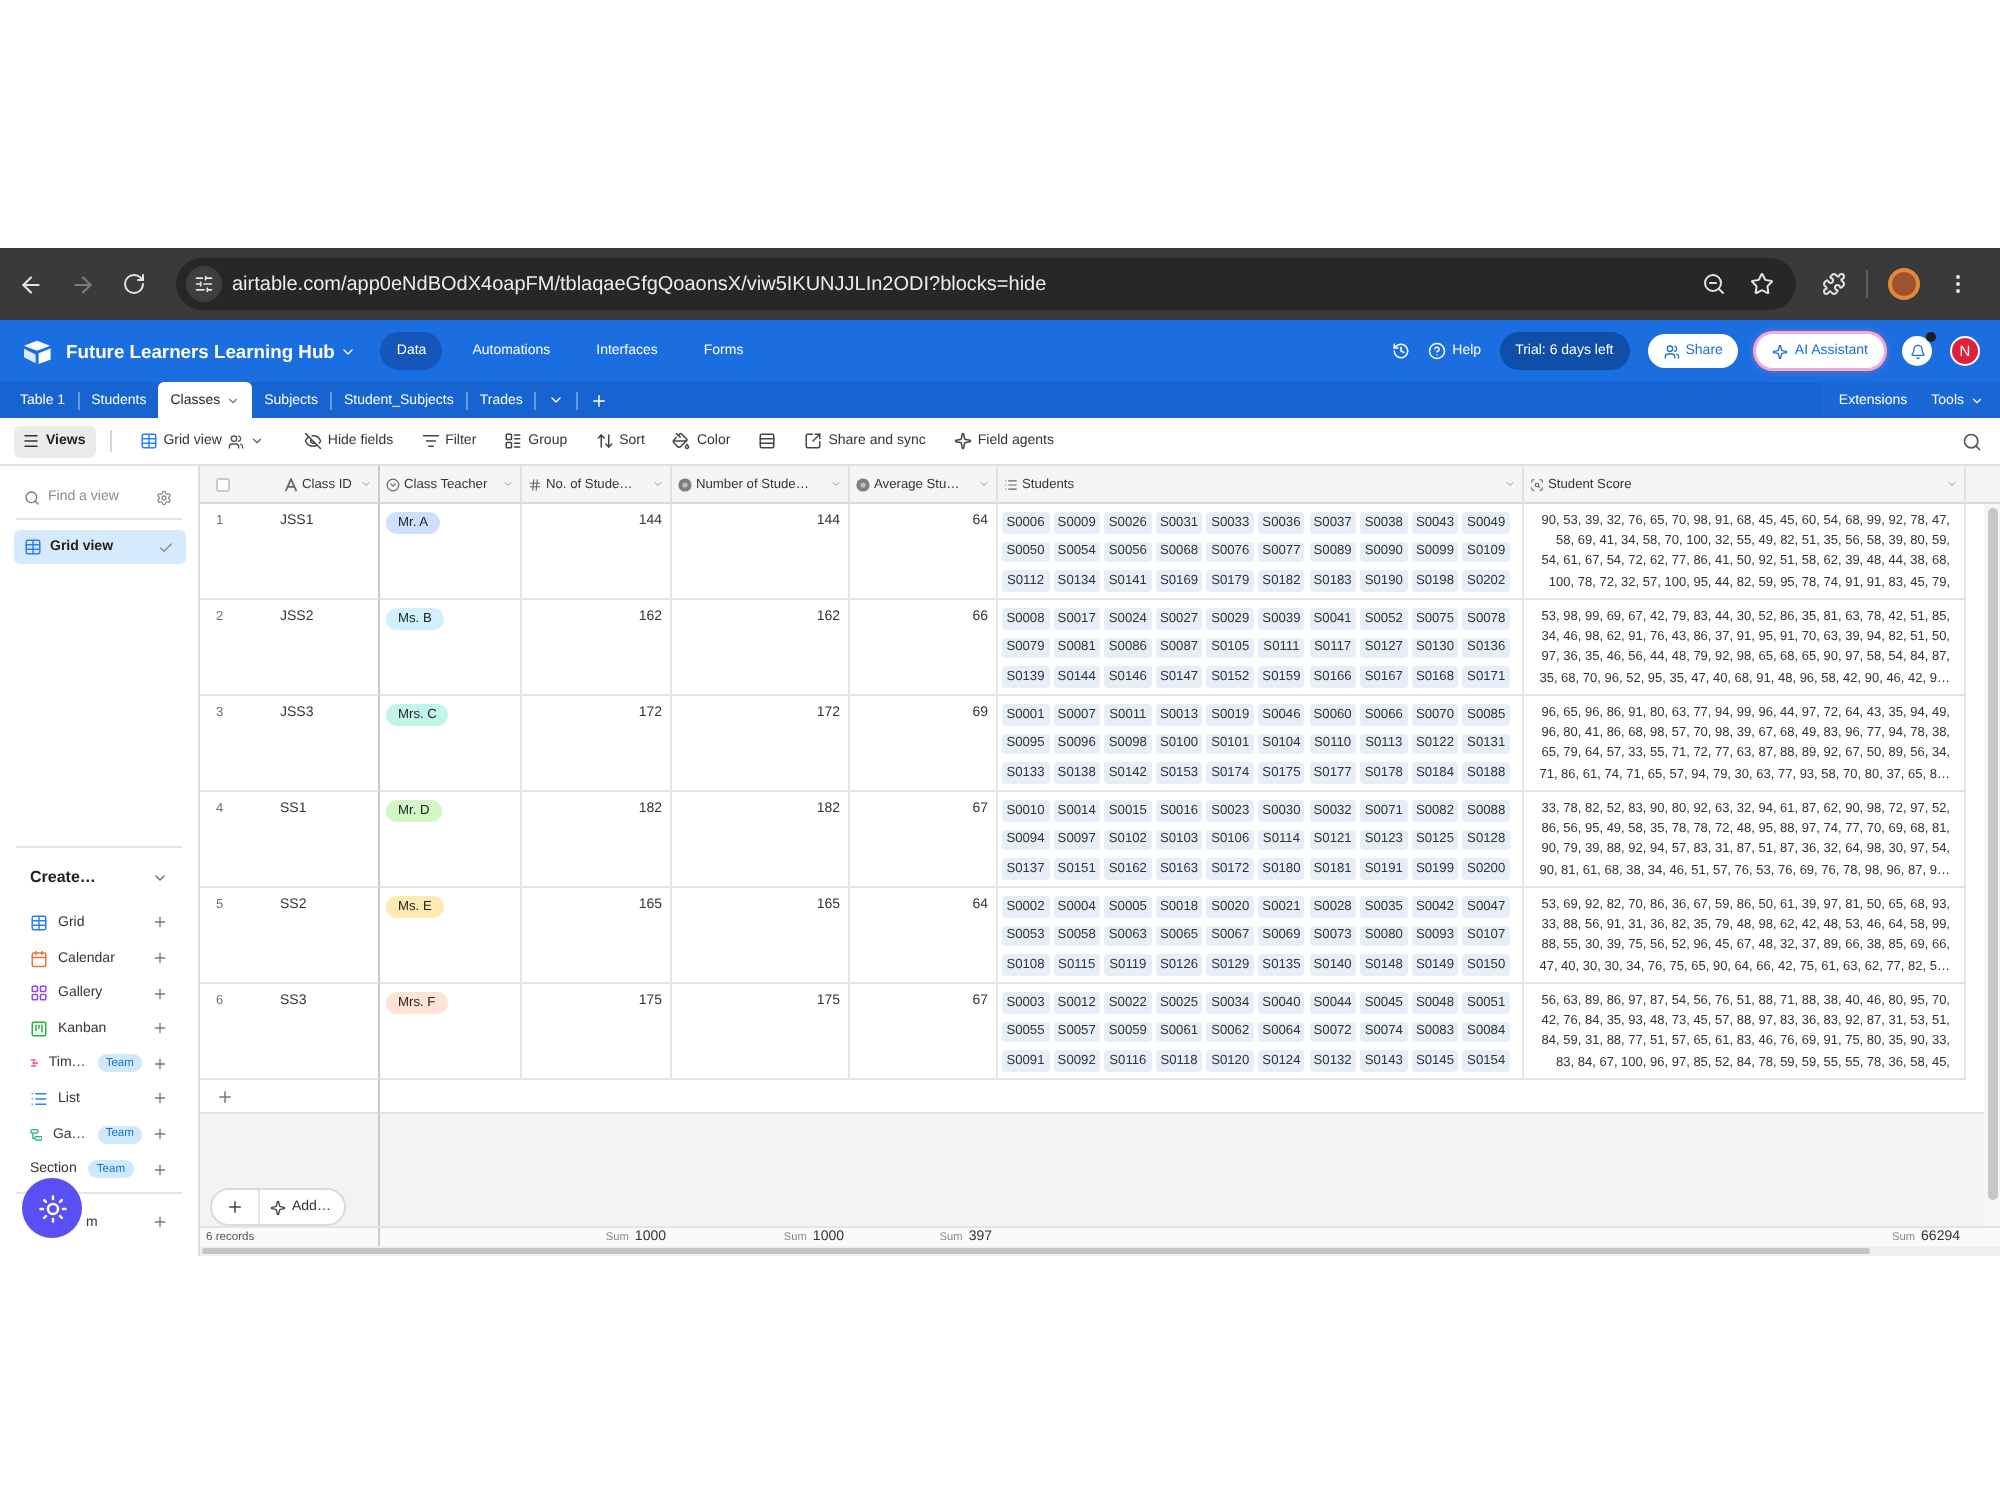  Describe the element at coordinates (813, 441) in the screenshot. I see `share-out-icon` at that location.